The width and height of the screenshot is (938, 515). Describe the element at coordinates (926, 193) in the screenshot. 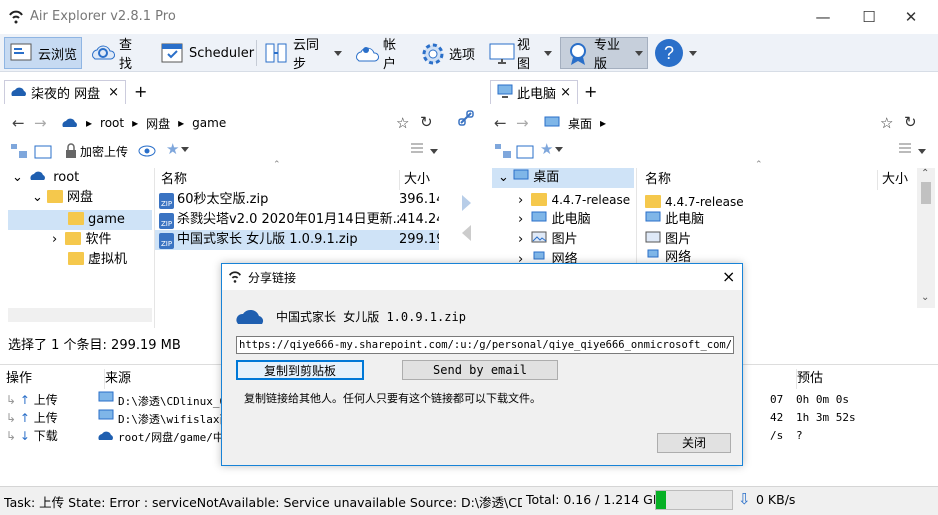

I see `scroll-thumb` at that location.